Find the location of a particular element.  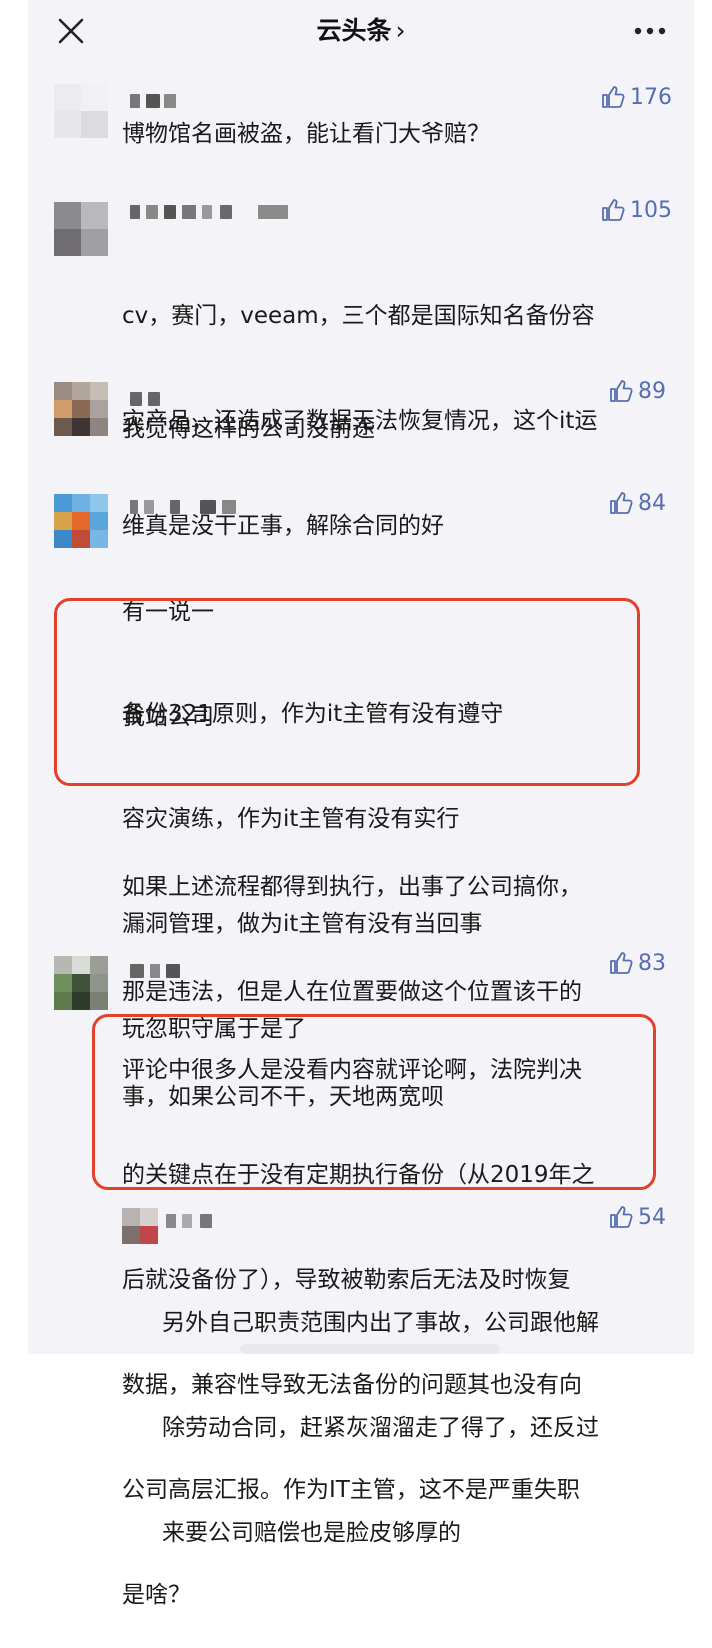

right-margin is located at coordinates (703, 677).